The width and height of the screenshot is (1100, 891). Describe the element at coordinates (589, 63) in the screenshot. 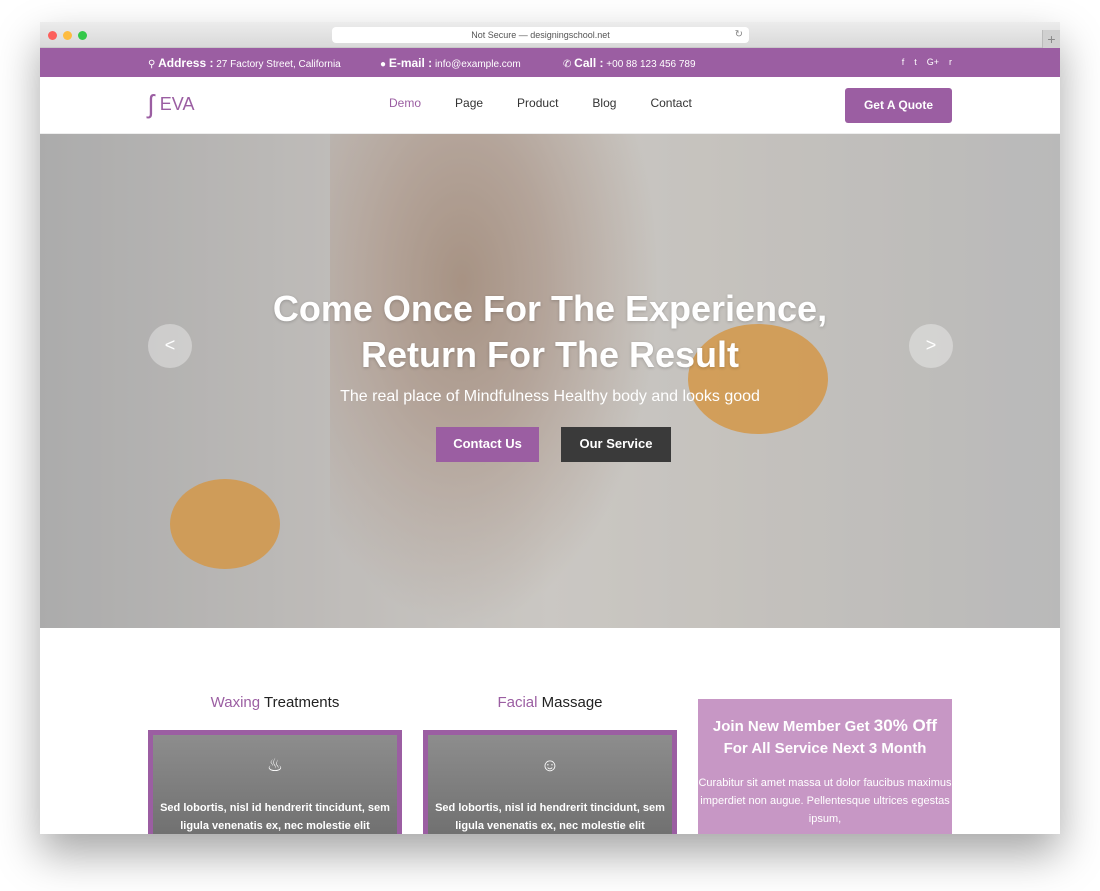

I see `call-label: Call :` at that location.